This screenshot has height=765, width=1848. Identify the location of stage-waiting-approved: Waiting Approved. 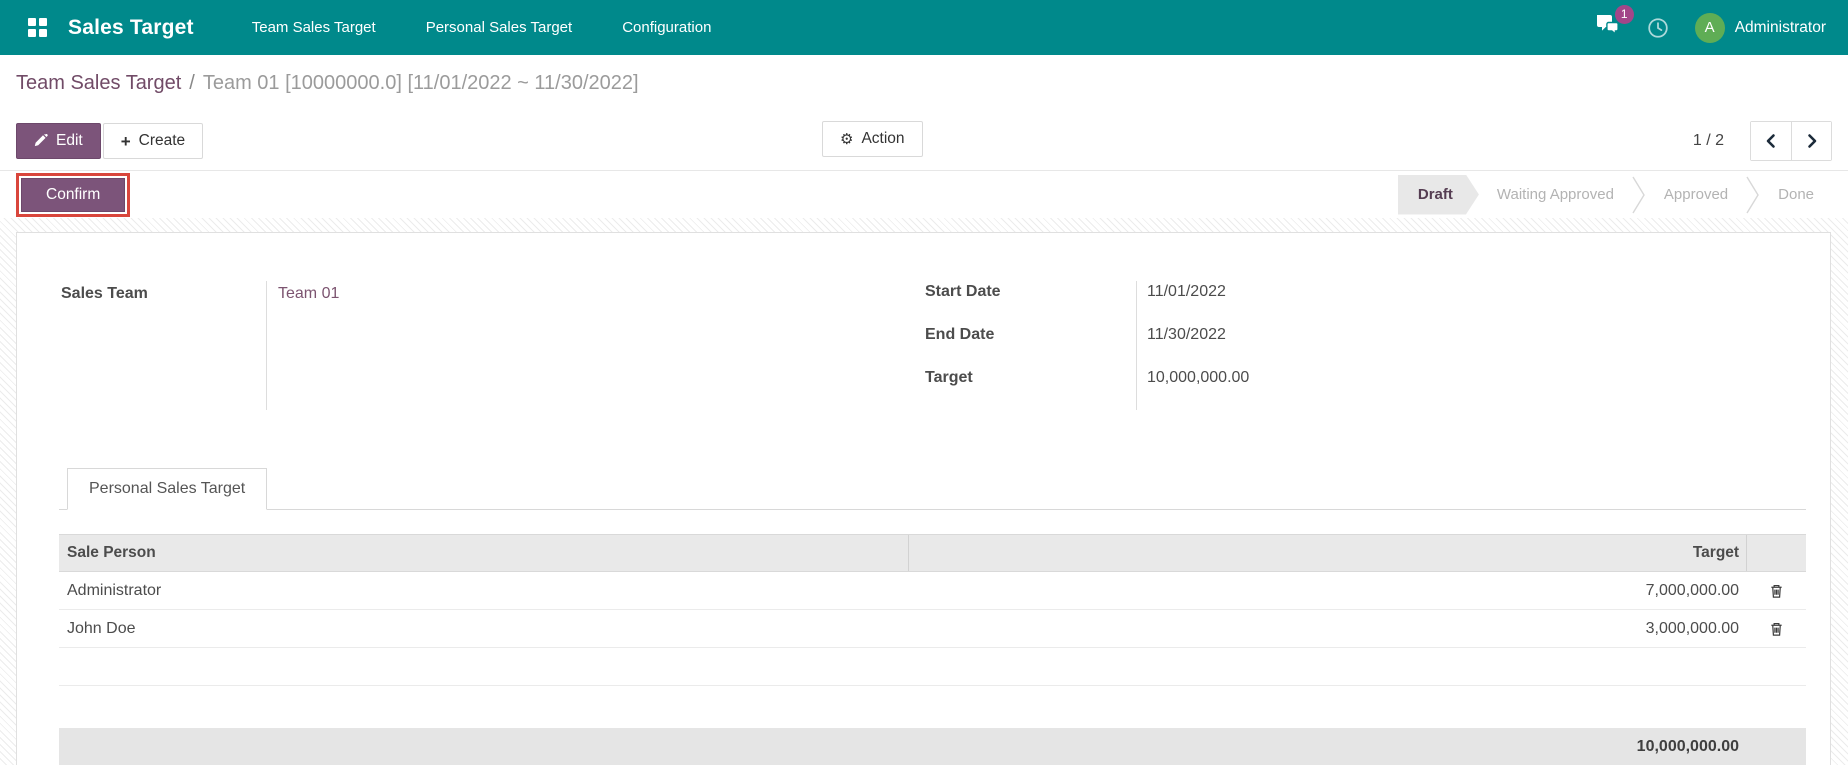
(1555, 195).